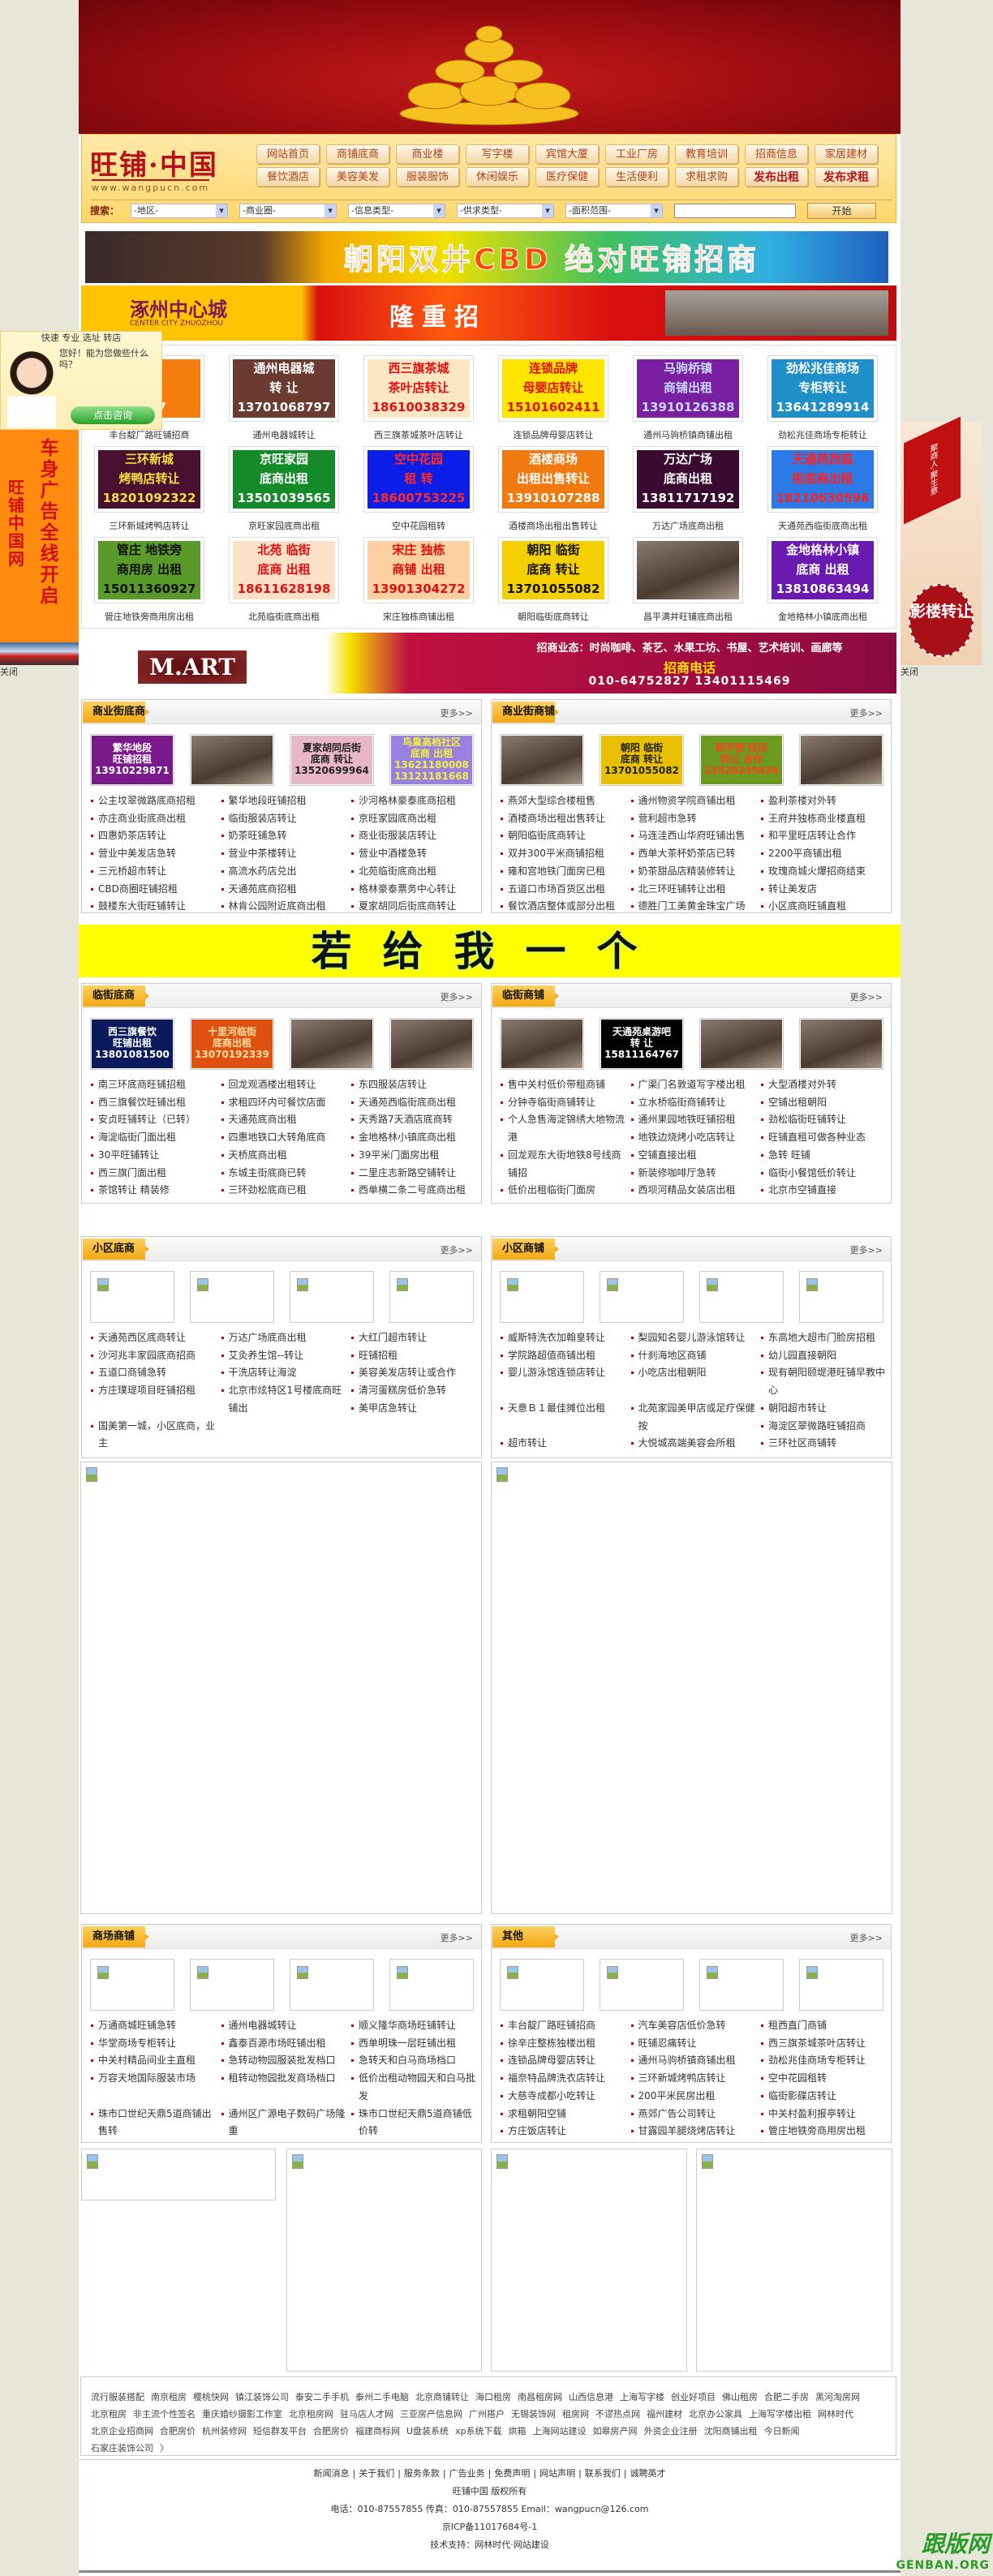 This screenshot has width=993, height=2576. What do you see at coordinates (565, 2061) in the screenshot?
I see `list-item: 连锁品牌母婴店转让` at bounding box center [565, 2061].